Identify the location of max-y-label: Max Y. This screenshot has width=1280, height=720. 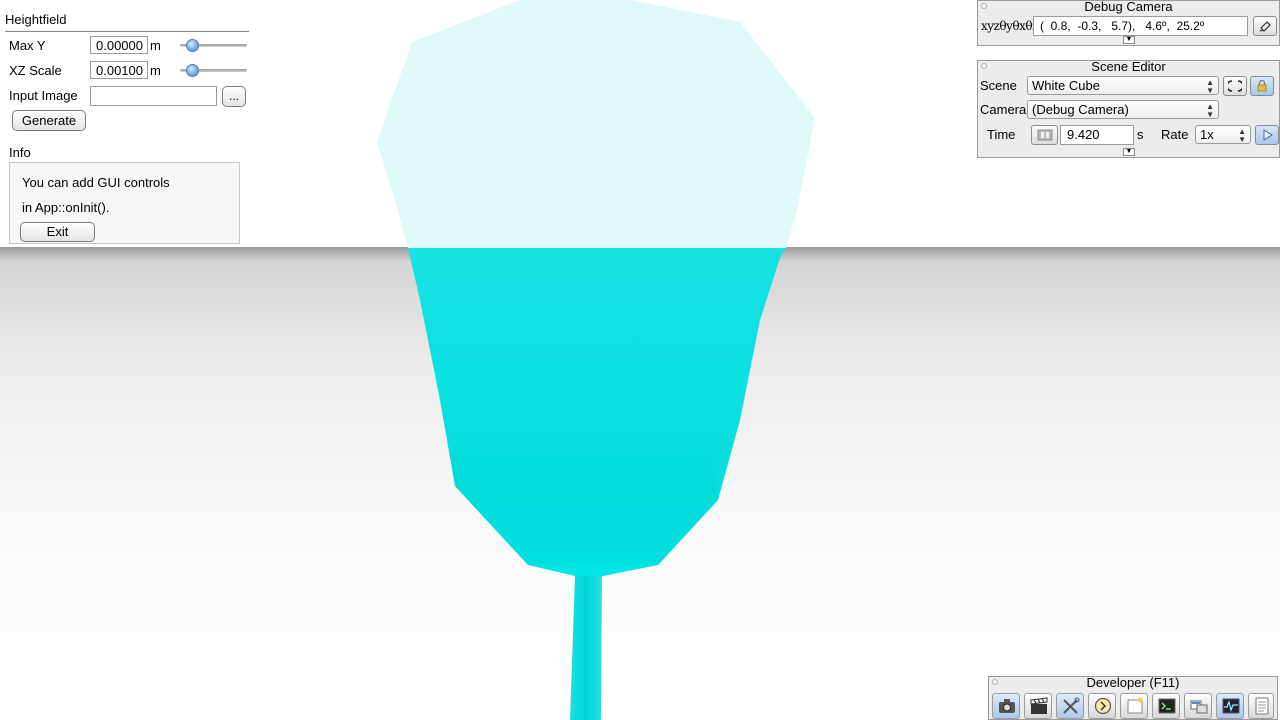
(27, 45).